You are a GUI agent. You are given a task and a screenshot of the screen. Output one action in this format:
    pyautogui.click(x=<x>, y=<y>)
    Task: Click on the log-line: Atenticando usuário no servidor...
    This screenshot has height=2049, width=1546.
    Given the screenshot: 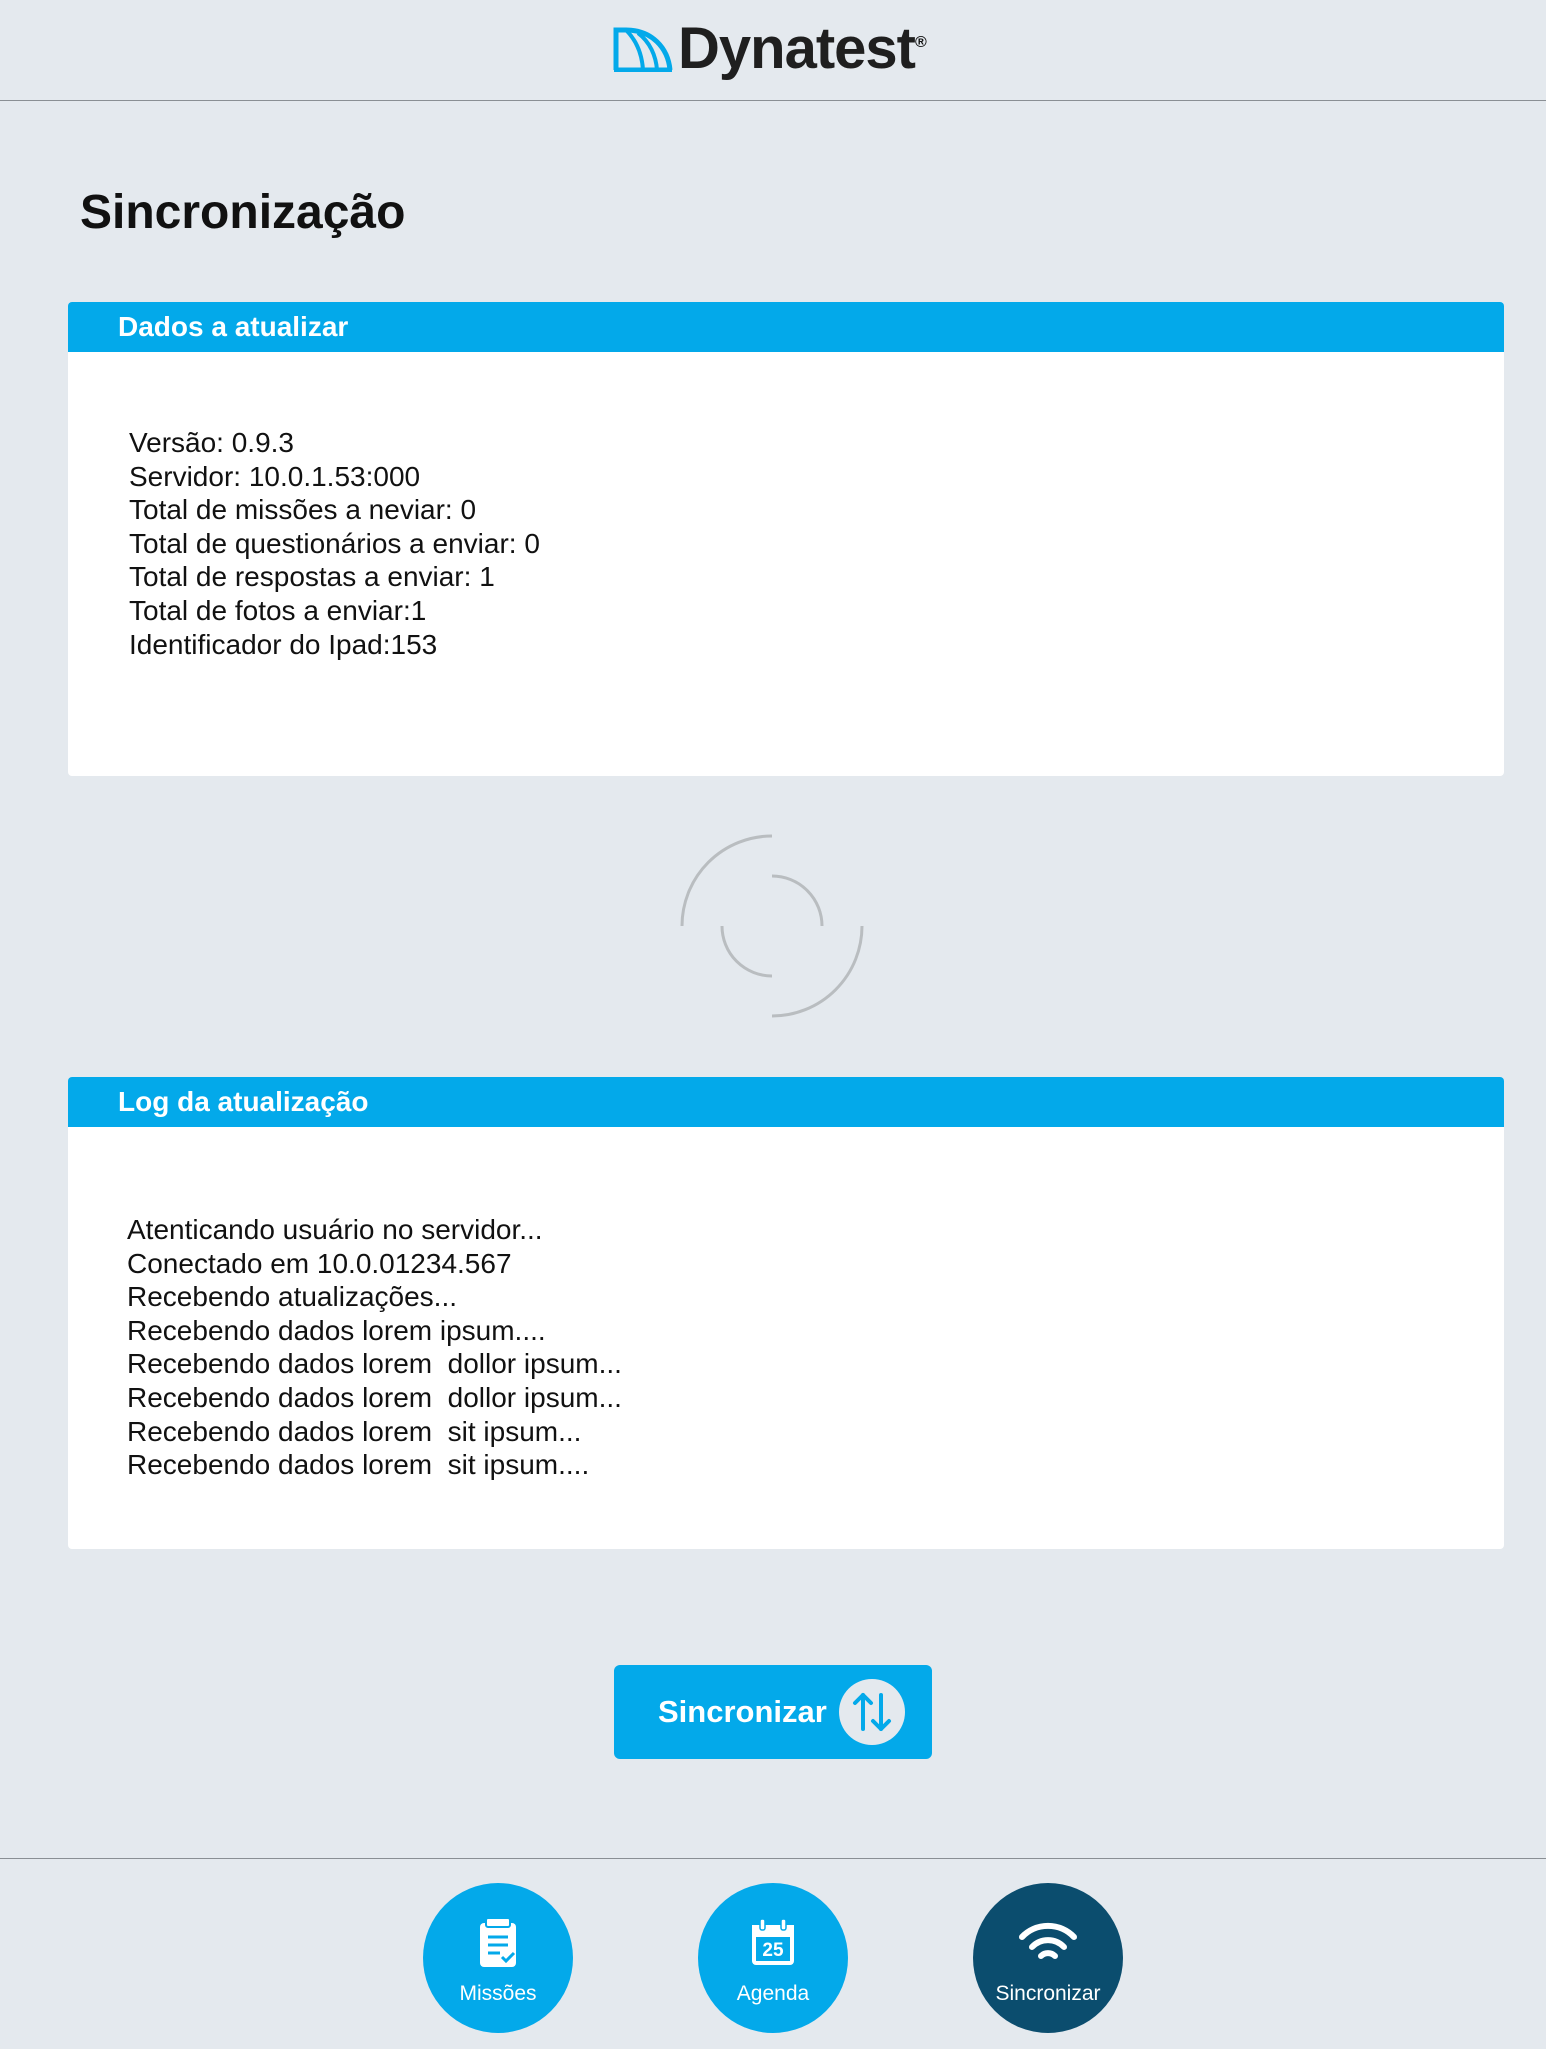 What is the action you would take?
    pyautogui.click(x=335, y=1229)
    